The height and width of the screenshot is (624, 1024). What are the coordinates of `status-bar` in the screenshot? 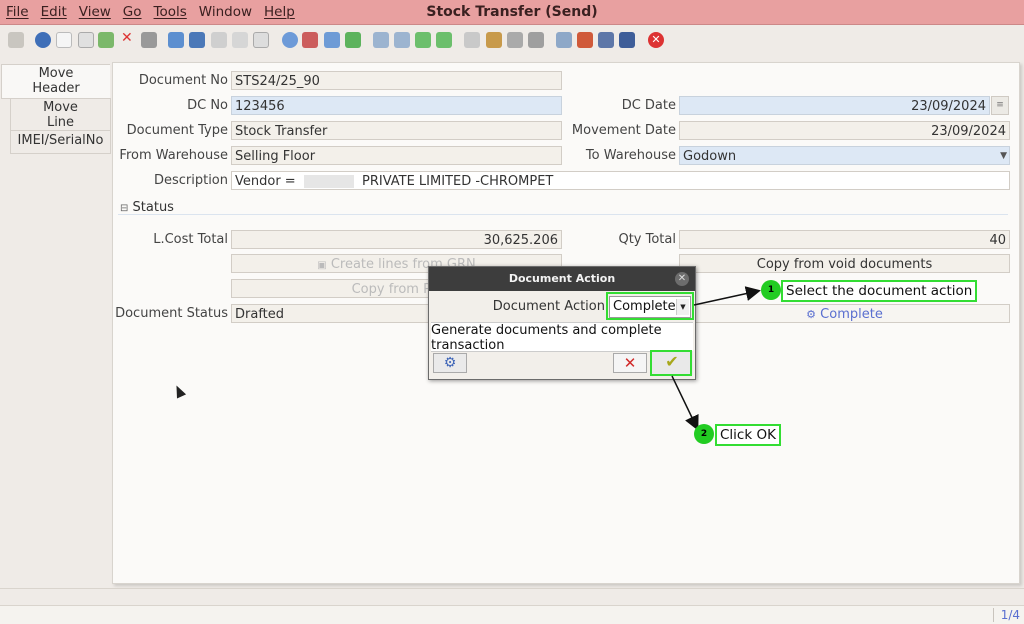 It's located at (512, 614).